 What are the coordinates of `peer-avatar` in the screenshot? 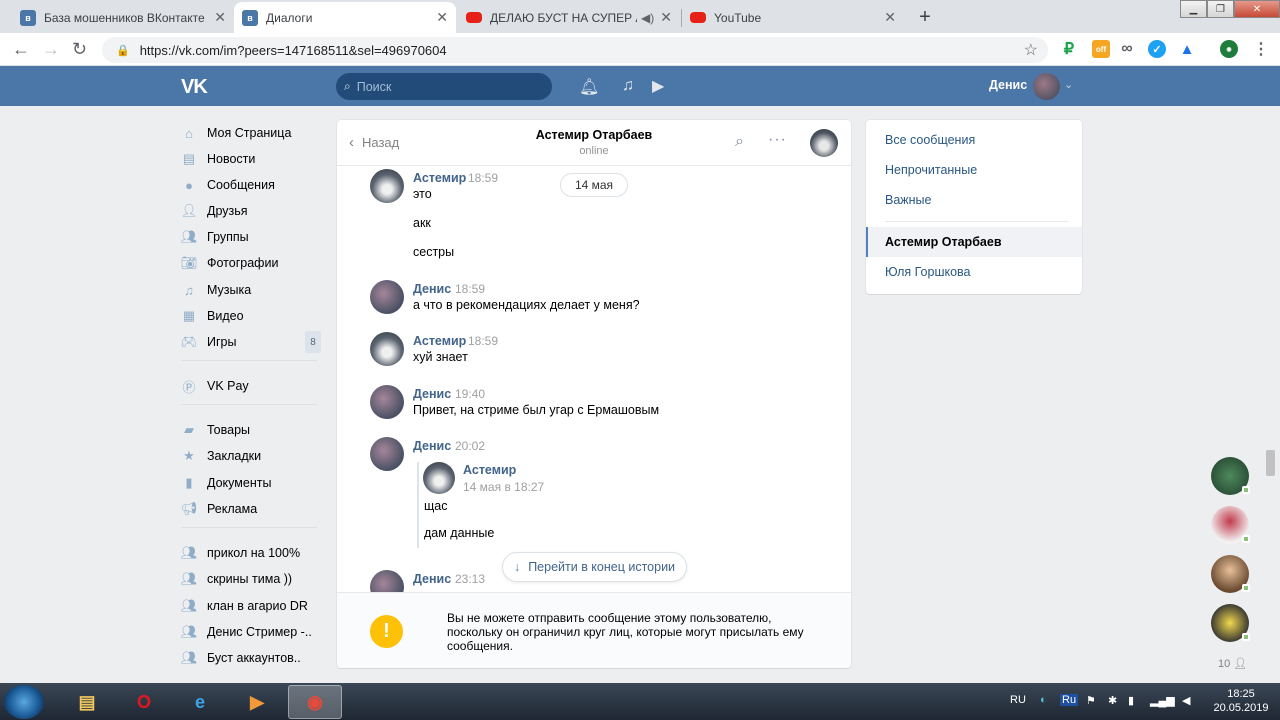 It's located at (824, 143).